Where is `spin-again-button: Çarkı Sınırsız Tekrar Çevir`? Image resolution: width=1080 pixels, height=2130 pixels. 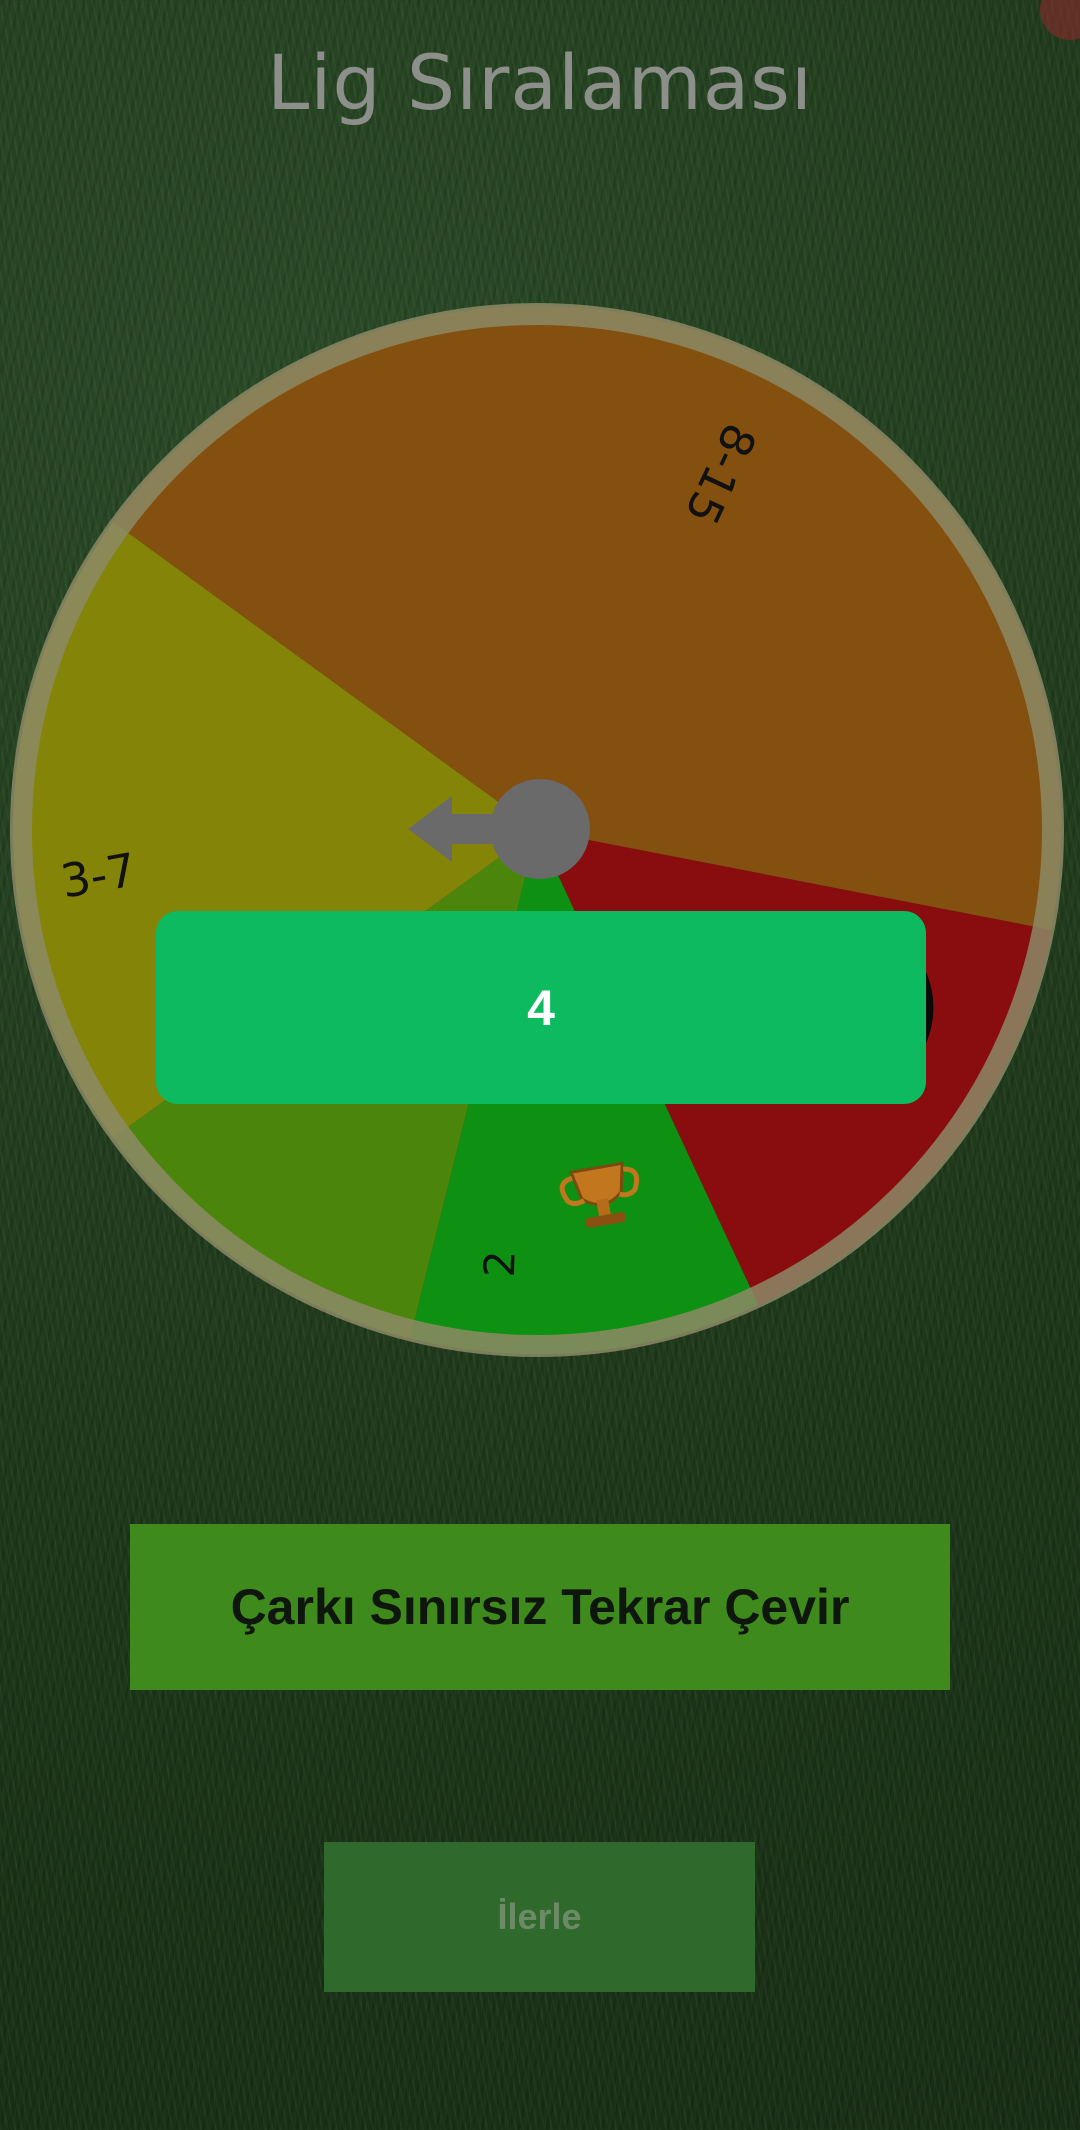 spin-again-button: Çarkı Sınırsız Tekrar Çevir is located at coordinates (540, 1607).